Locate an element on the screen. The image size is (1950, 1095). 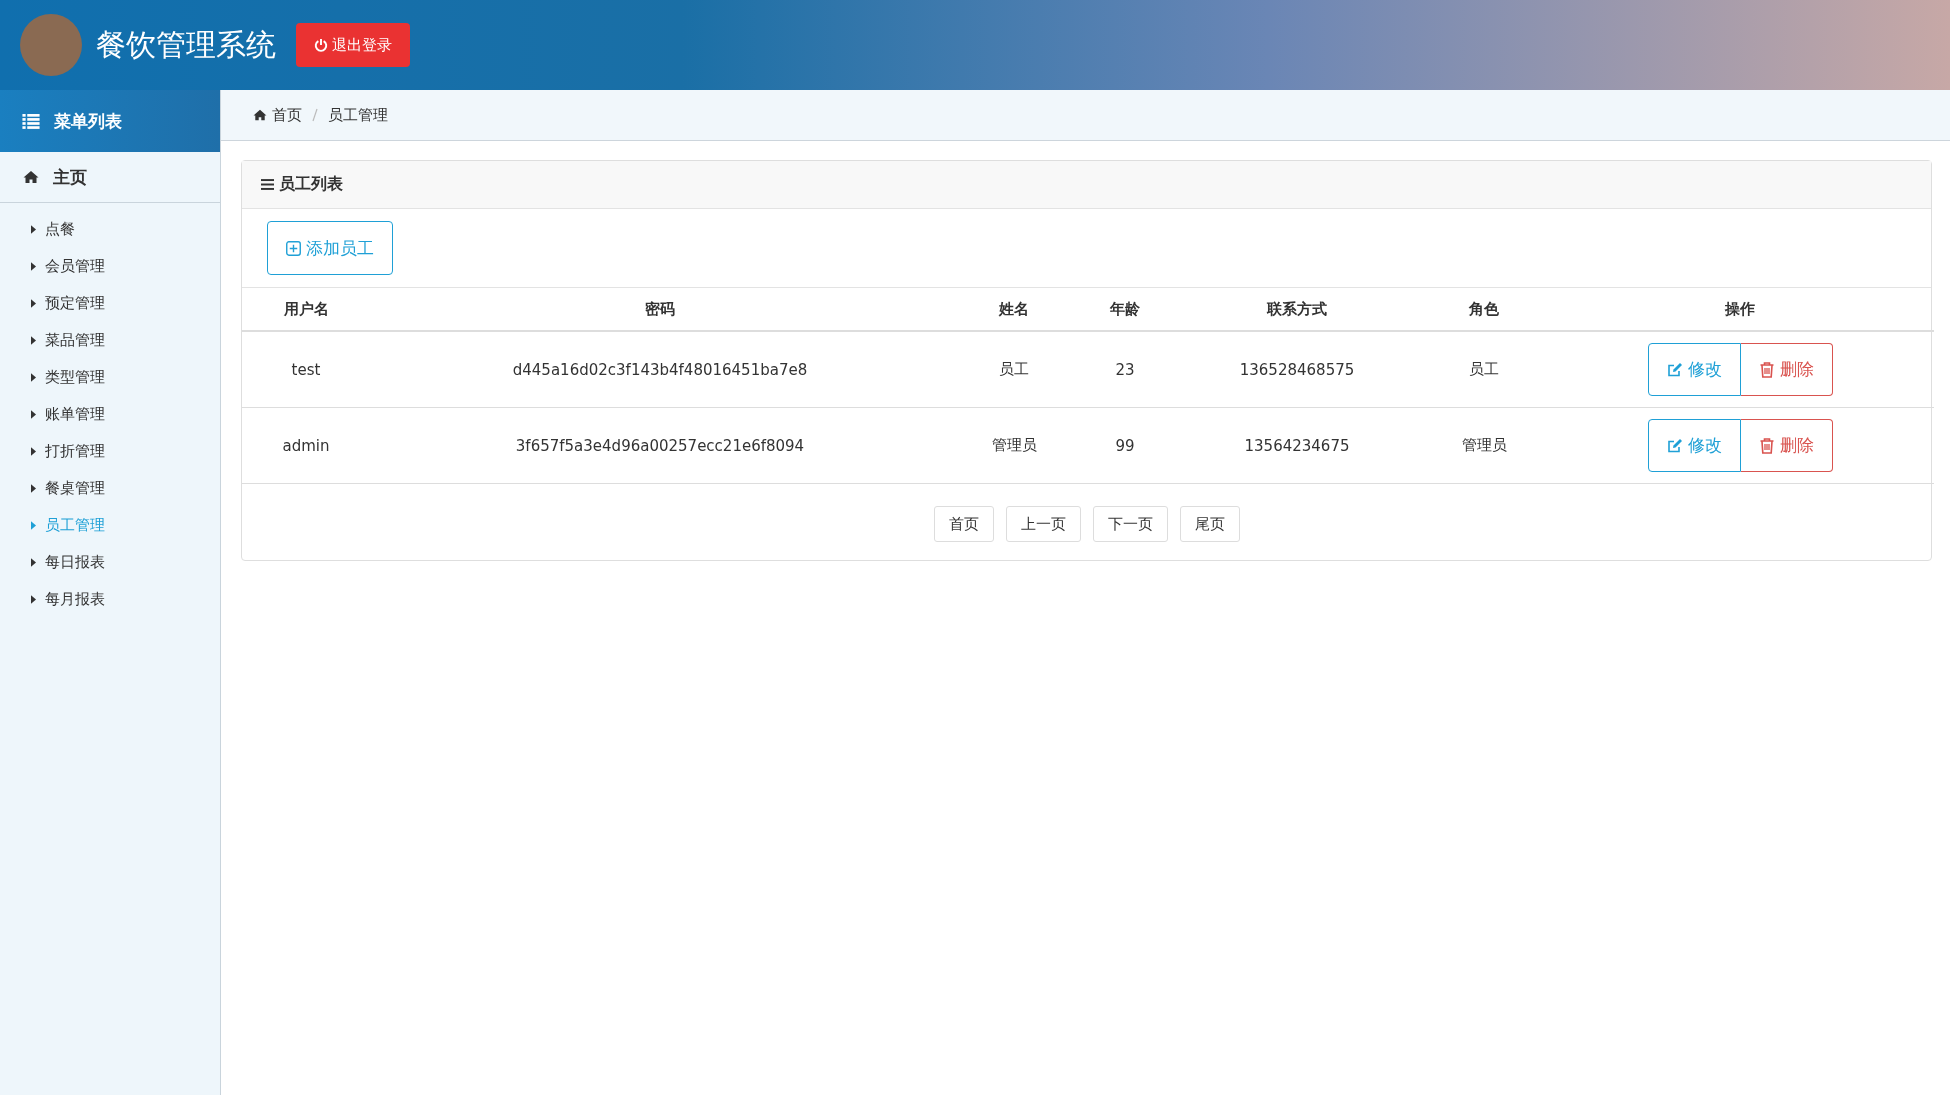
sidebar-menu-item: 每月报表 is located at coordinates (110, 599).